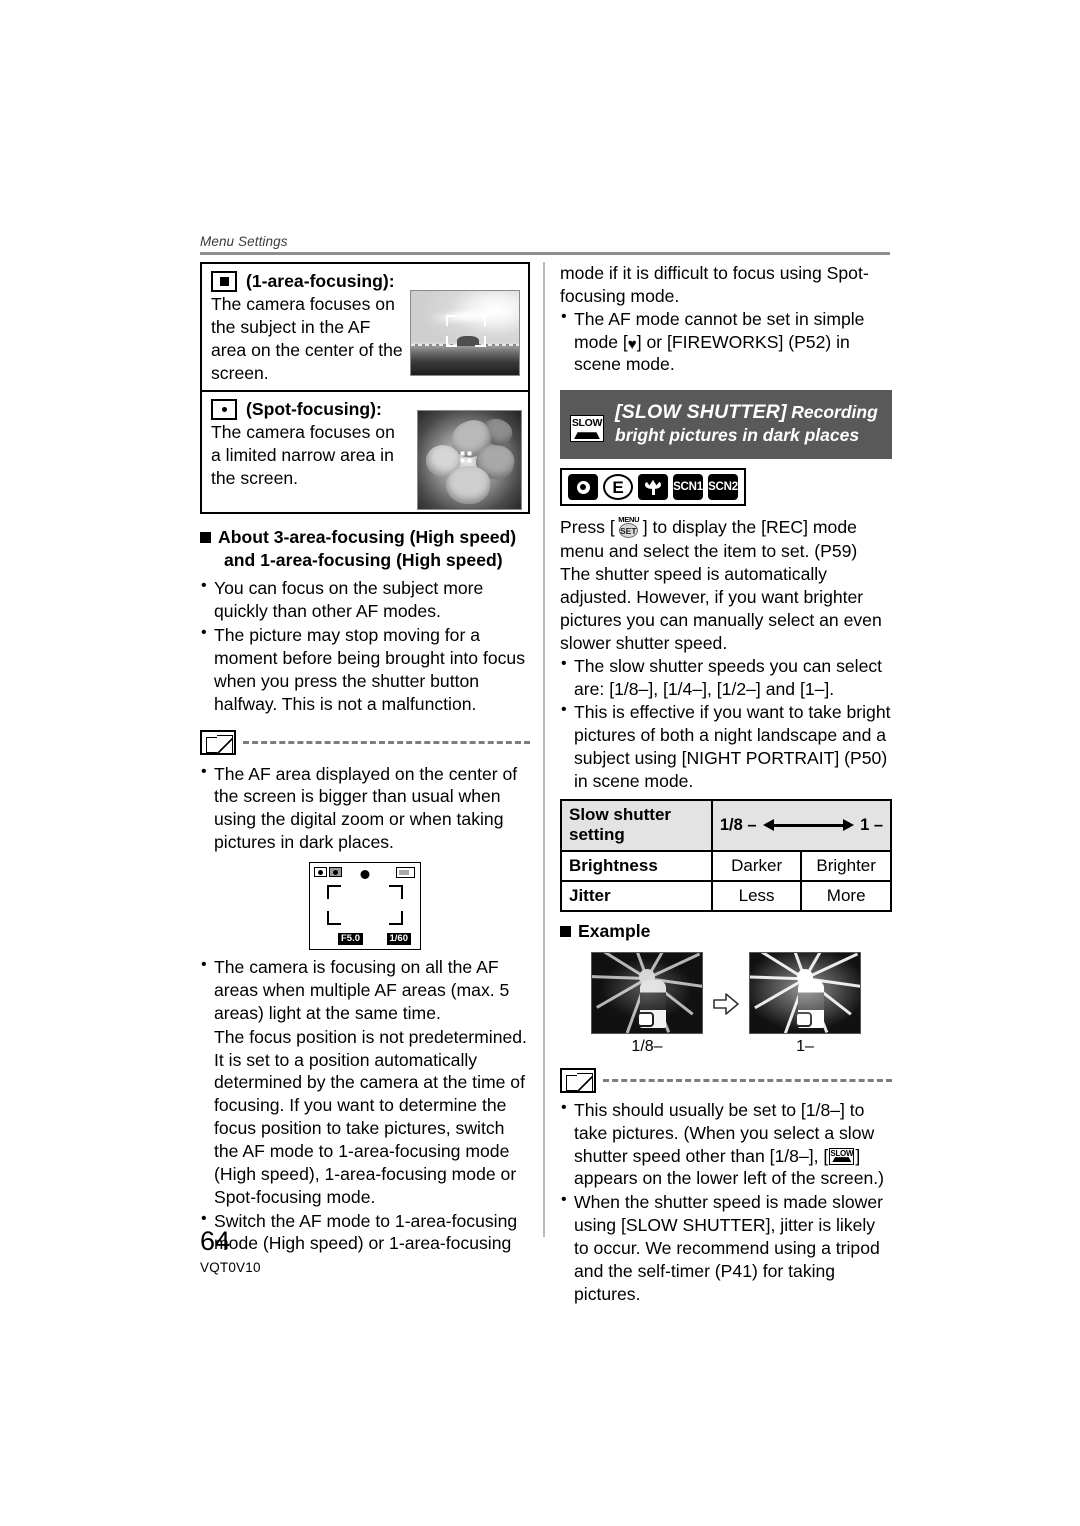  What do you see at coordinates (545, 253) in the screenshot?
I see `header-rule` at bounding box center [545, 253].